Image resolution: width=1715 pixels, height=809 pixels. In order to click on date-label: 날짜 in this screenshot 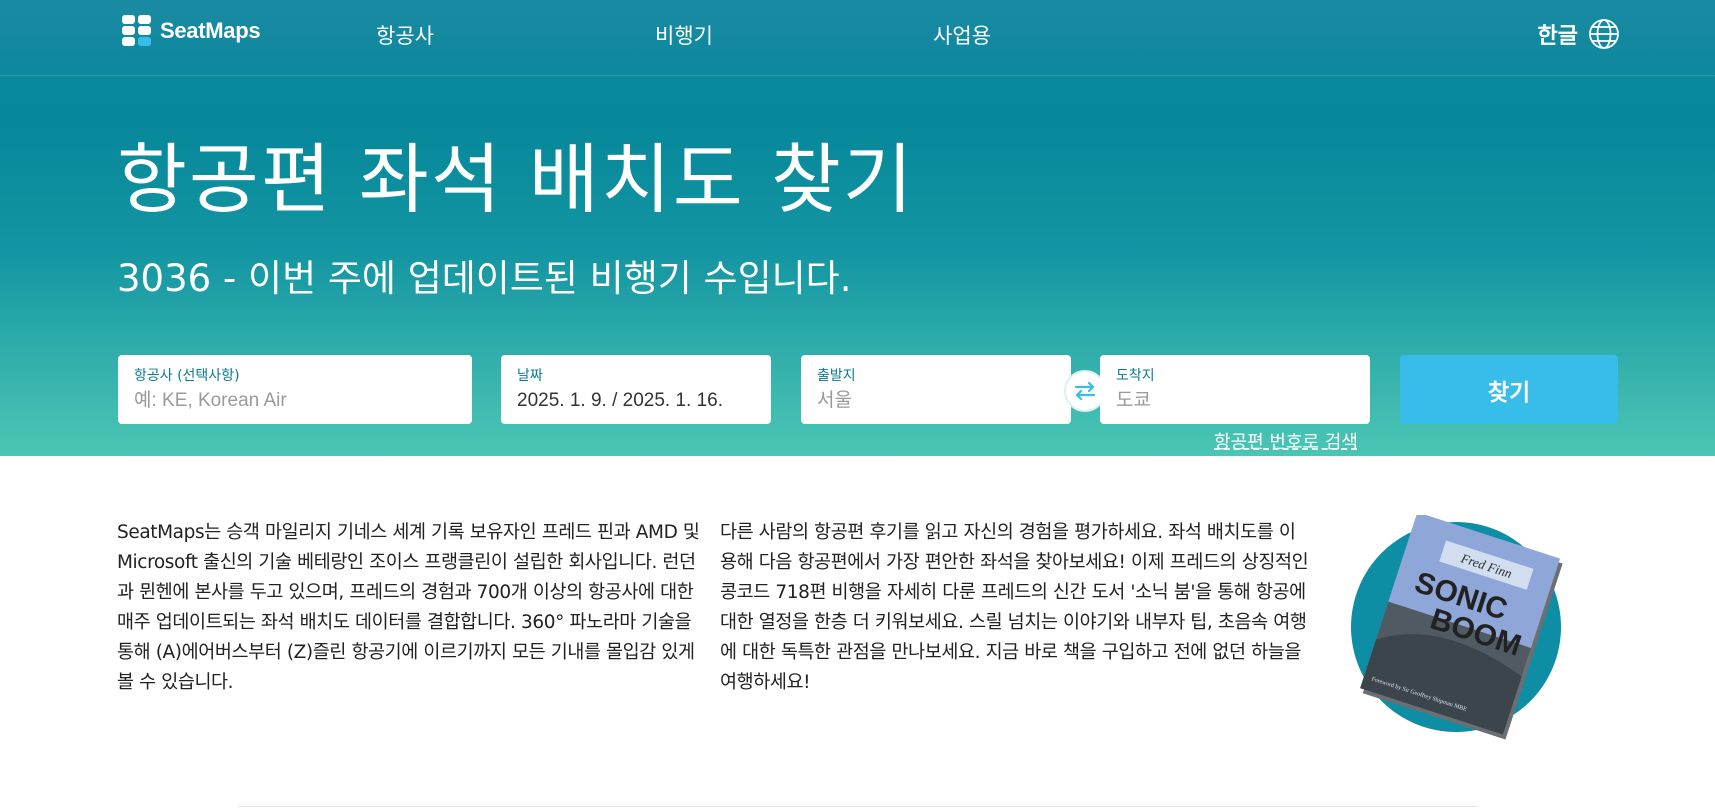, I will do `click(530, 376)`.